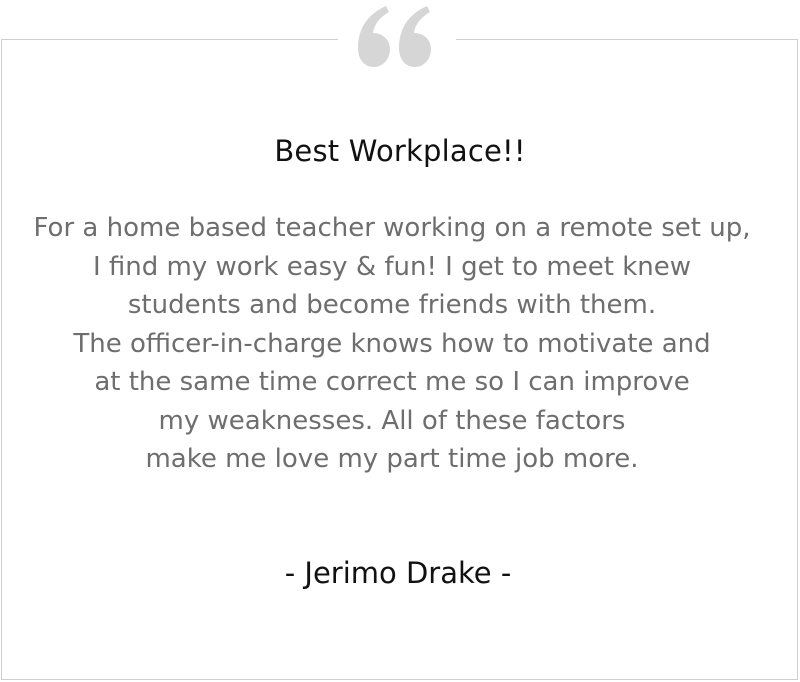  Describe the element at coordinates (400, 151) in the screenshot. I see `testimonial-title: Best Workplace!!` at that location.